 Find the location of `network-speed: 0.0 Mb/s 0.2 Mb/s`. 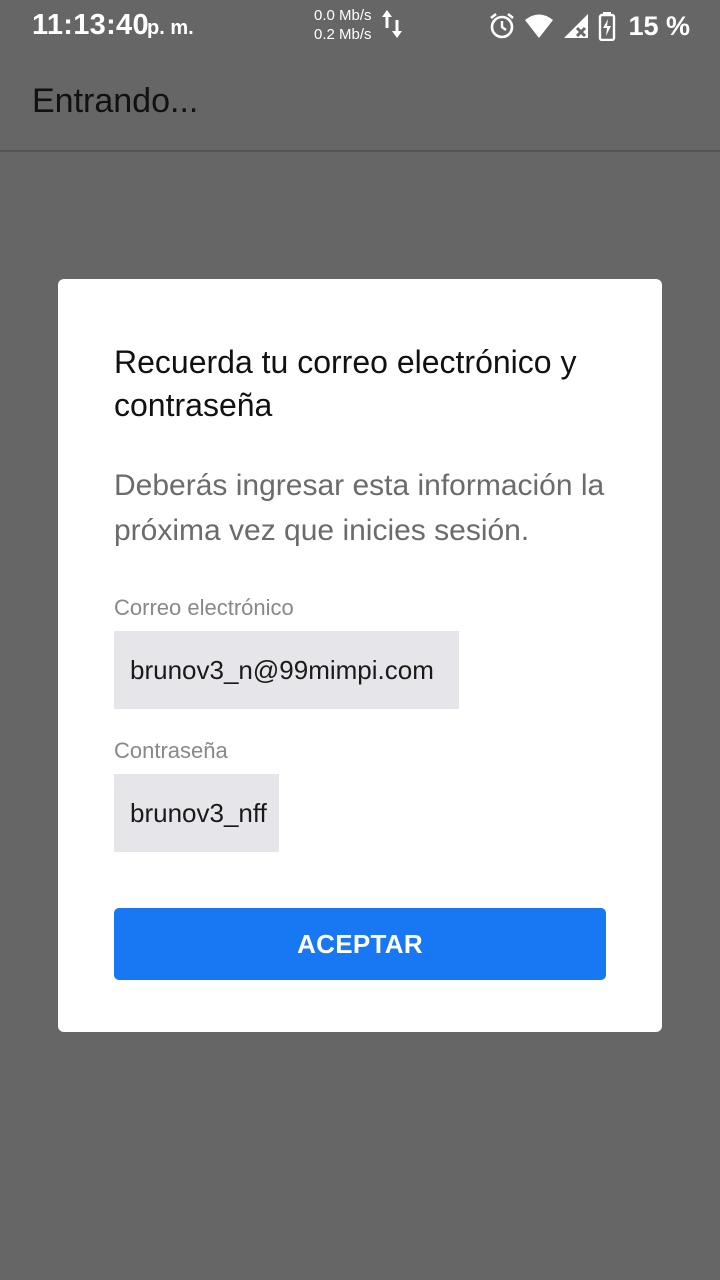

network-speed: 0.0 Mb/s 0.2 Mb/s is located at coordinates (343, 25).